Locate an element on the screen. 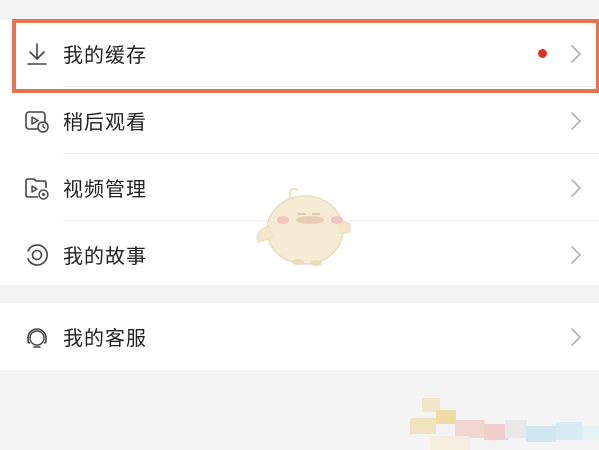  menu-group-support: 我的客服 is located at coordinates (299, 336).